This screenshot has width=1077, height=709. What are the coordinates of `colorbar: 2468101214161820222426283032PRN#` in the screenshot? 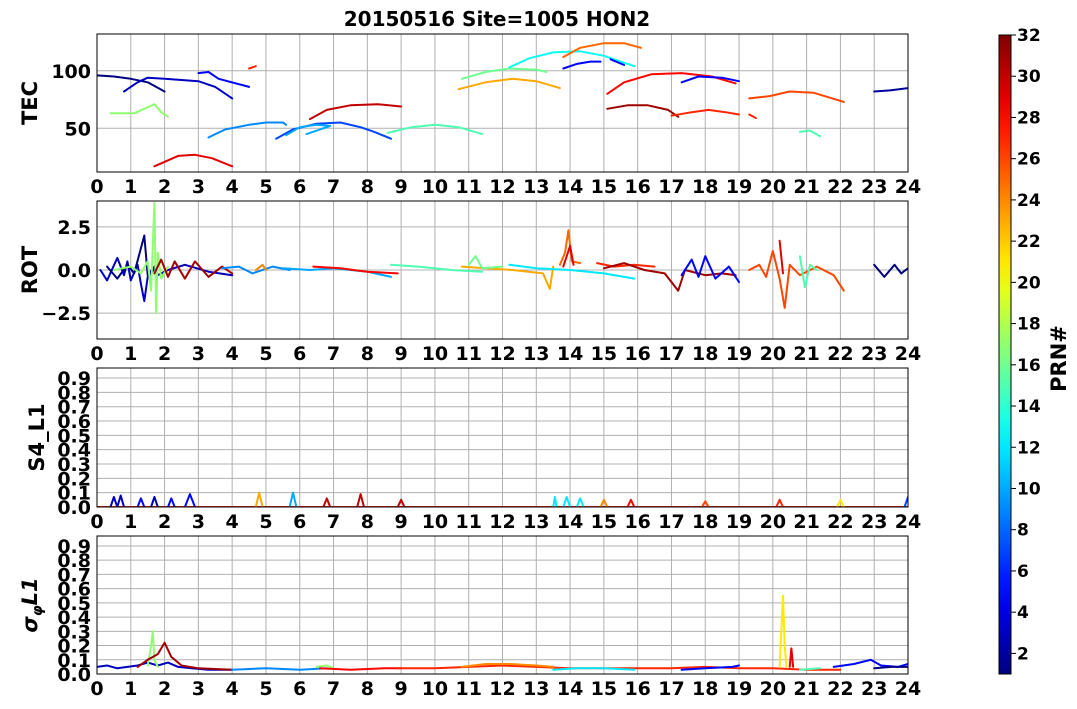 It's located at (1034, 350).